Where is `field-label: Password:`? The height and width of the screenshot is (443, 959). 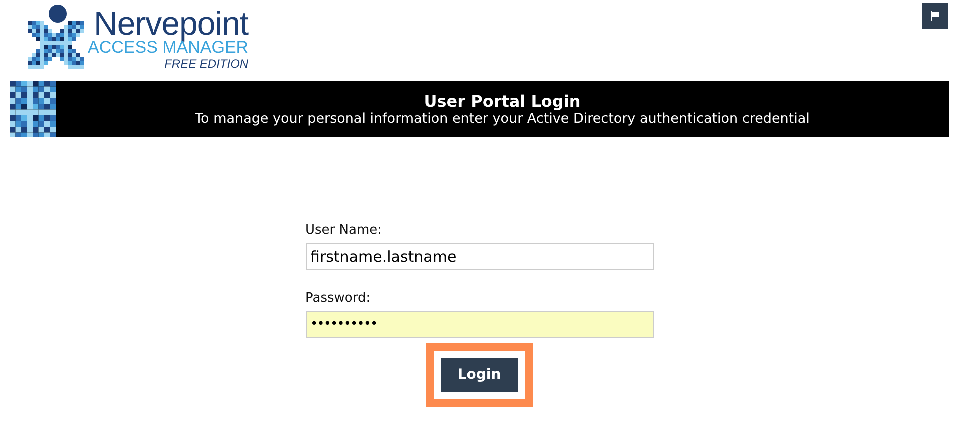
field-label: Password: is located at coordinates (339, 298).